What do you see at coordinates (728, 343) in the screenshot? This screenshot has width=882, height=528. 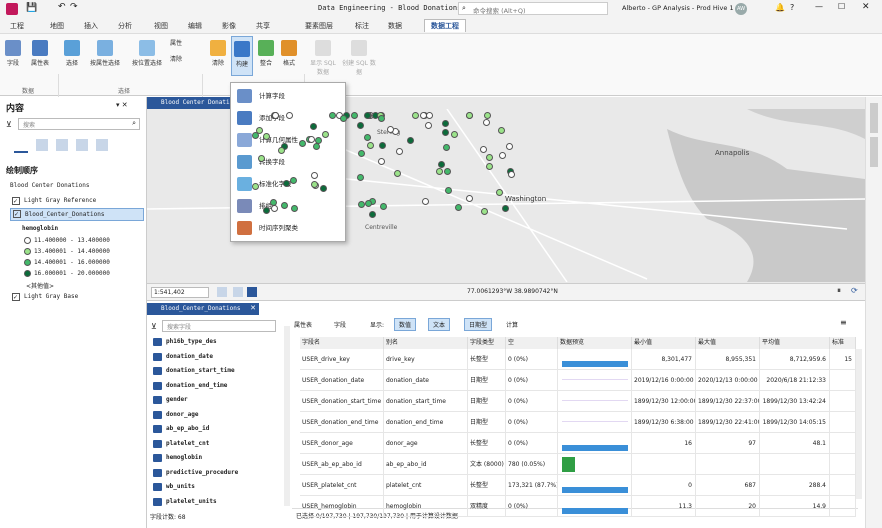 I see `column-header: 最大值` at bounding box center [728, 343].